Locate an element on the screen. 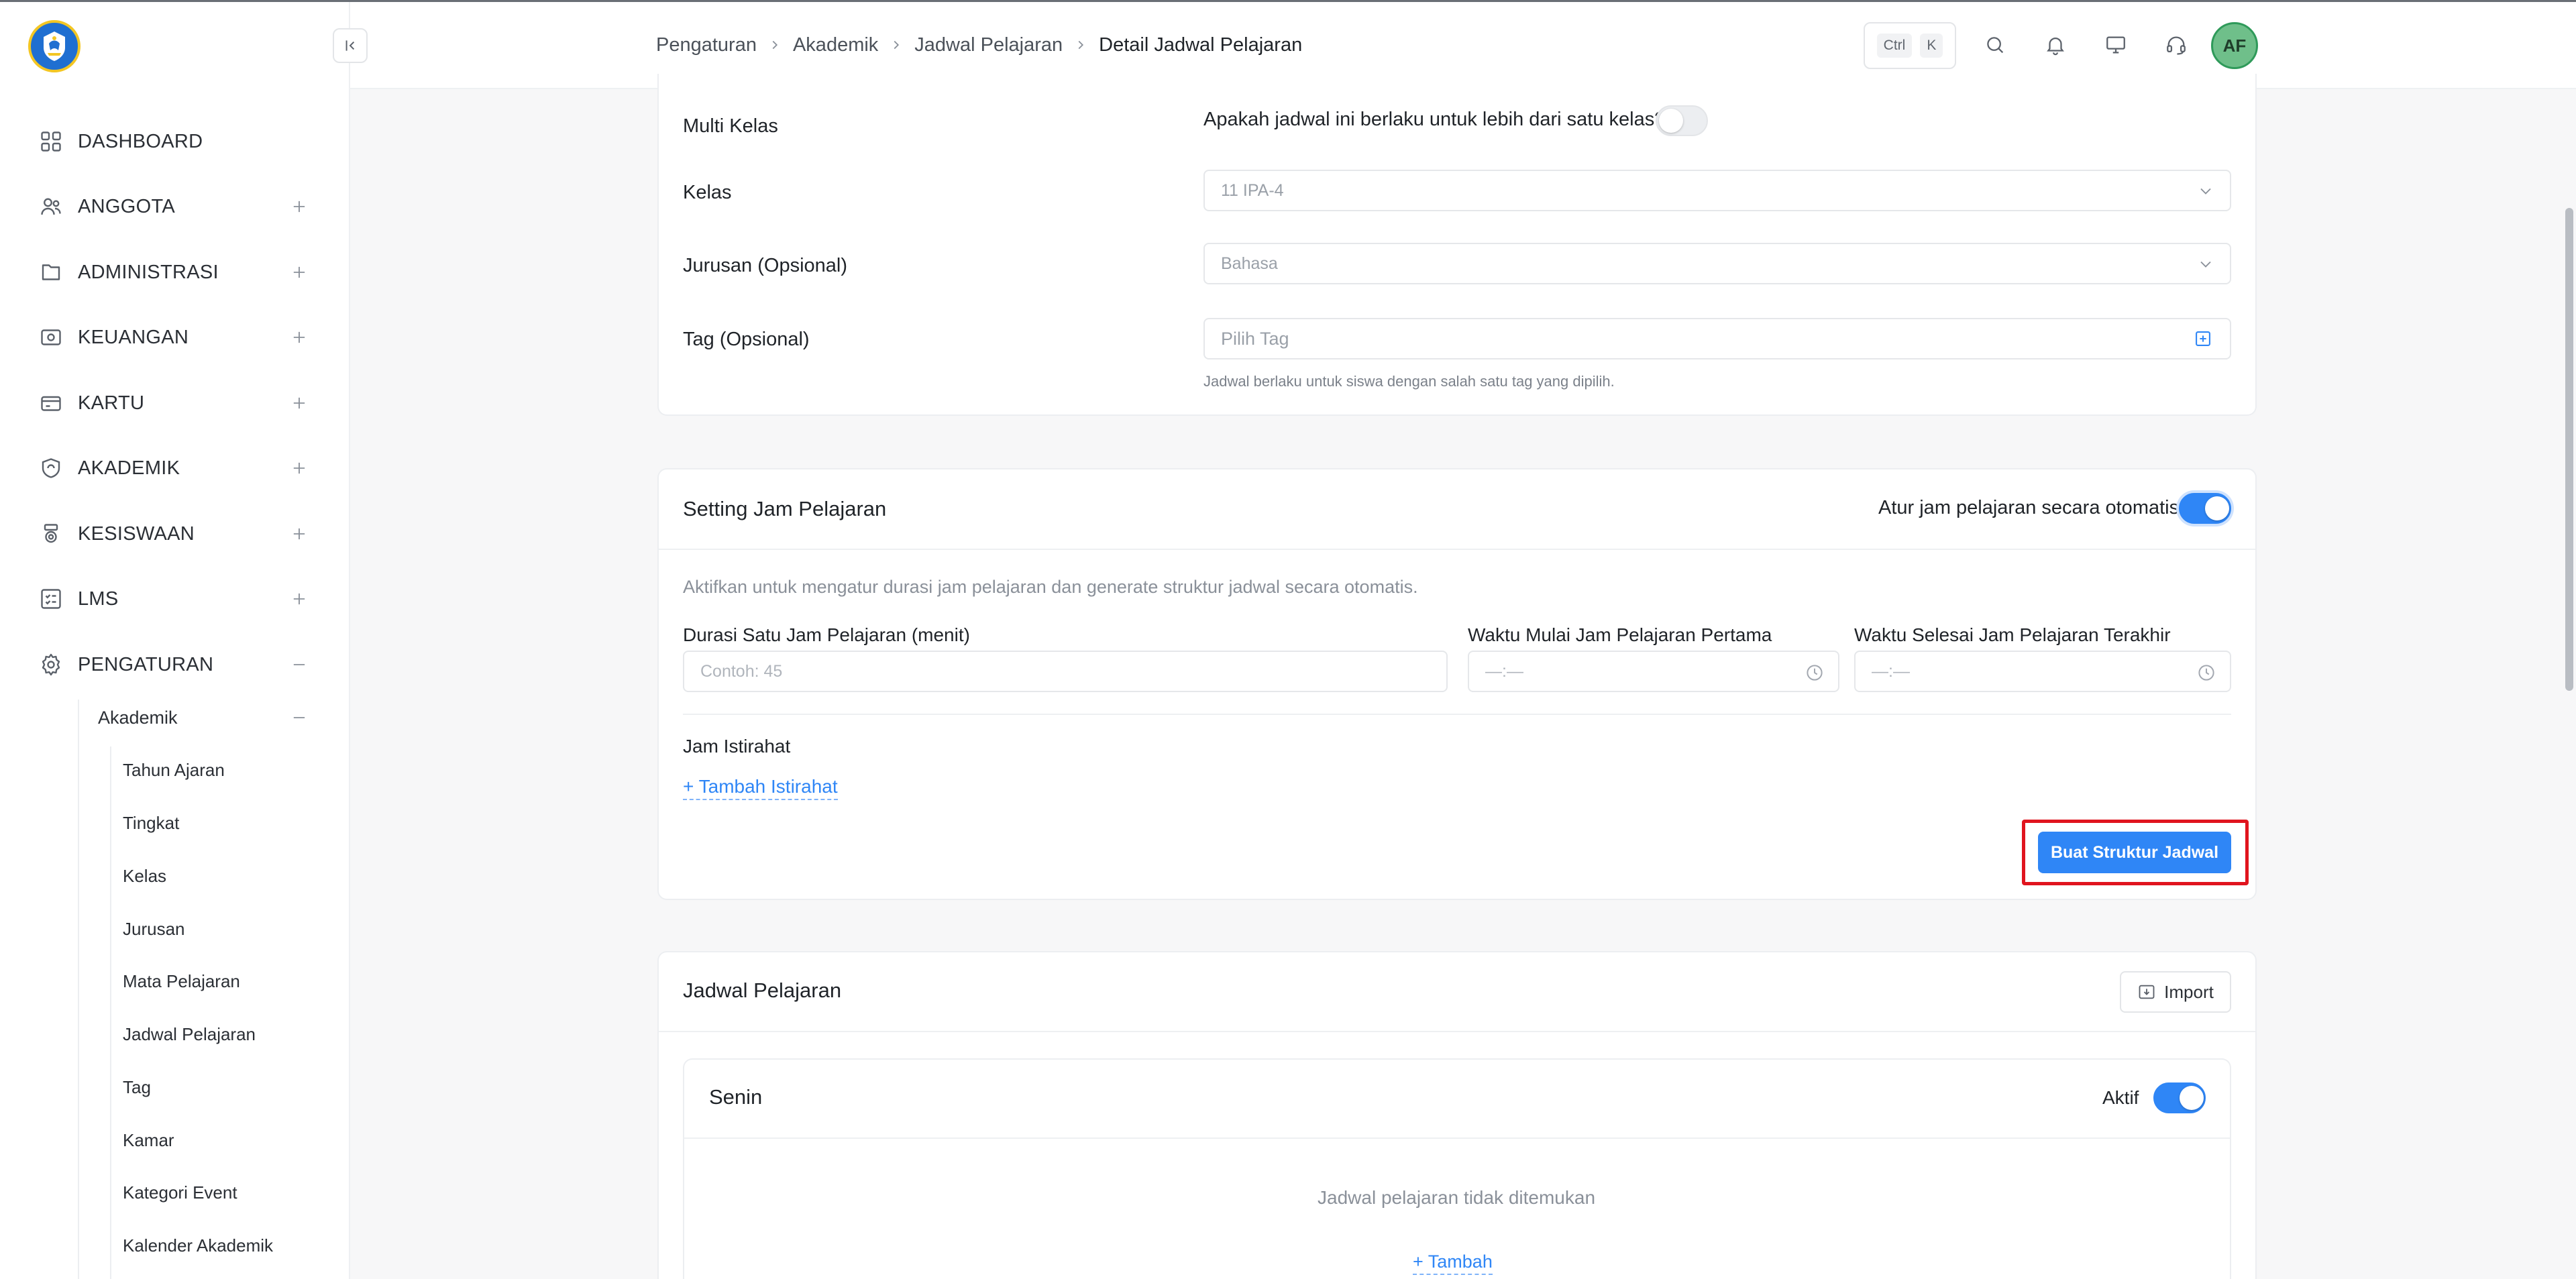 The image size is (2576, 1279). kelas-select: 11 IPA-4 is located at coordinates (1717, 190).